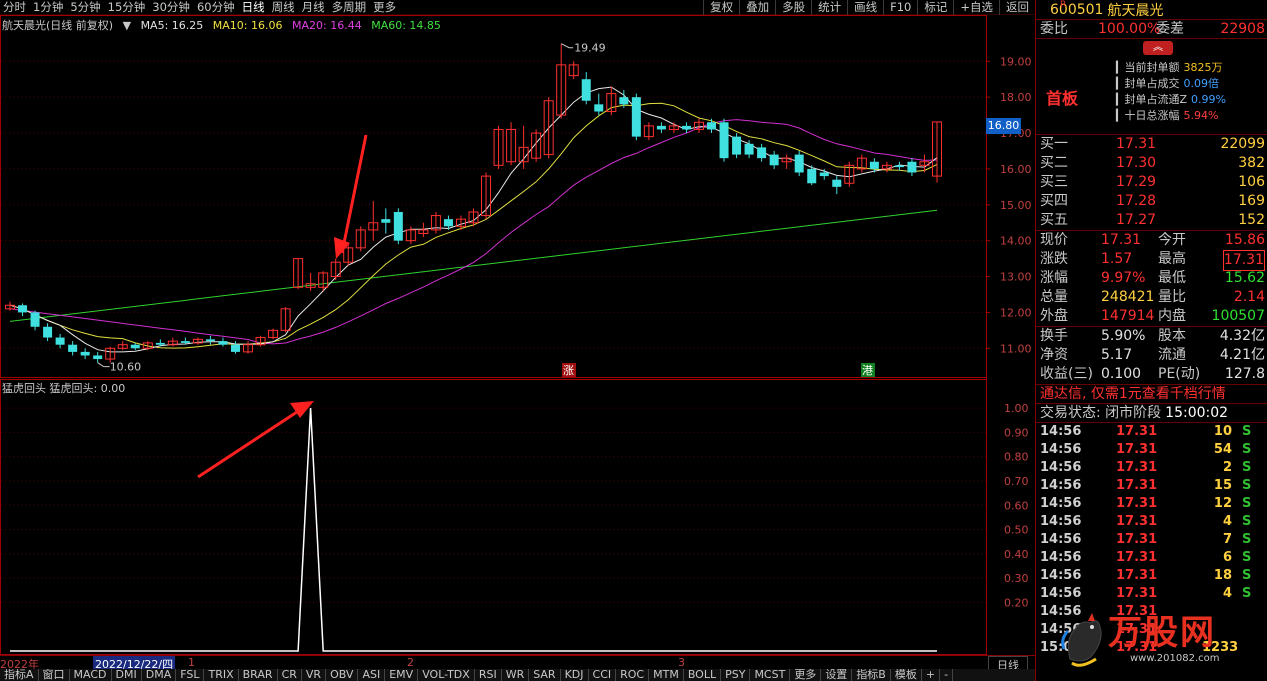 The height and width of the screenshot is (681, 1267). I want to click on toolbar-button: 叠加, so click(757, 7).